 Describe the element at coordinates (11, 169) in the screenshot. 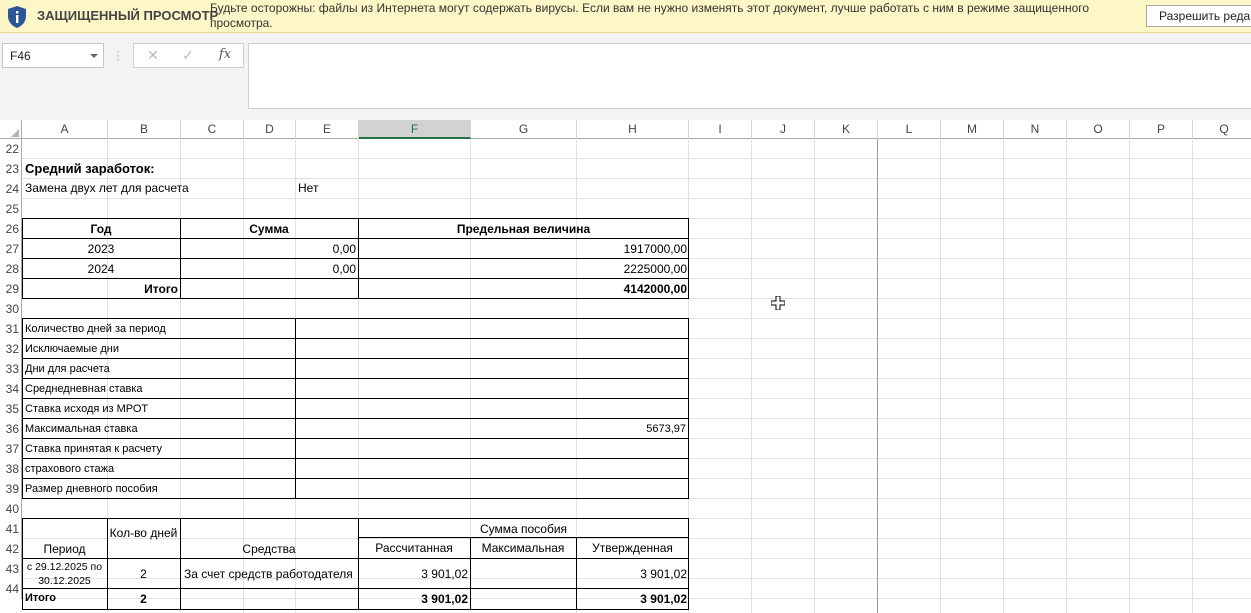

I see `row-header-23: 23` at that location.